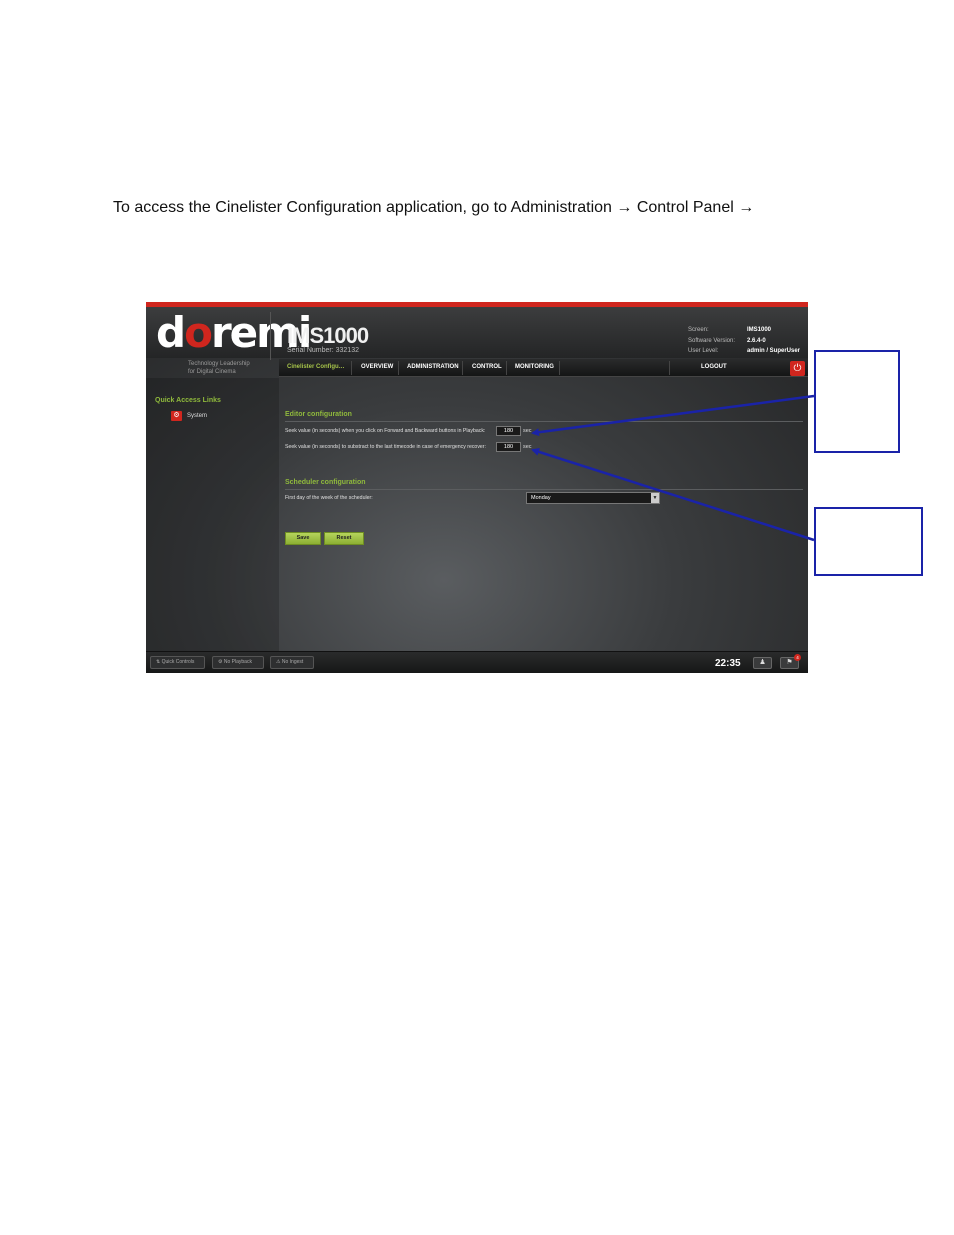 The image size is (954, 1235). Describe the element at coordinates (527, 447) in the screenshot. I see `seek-recover-unit: sec` at that location.